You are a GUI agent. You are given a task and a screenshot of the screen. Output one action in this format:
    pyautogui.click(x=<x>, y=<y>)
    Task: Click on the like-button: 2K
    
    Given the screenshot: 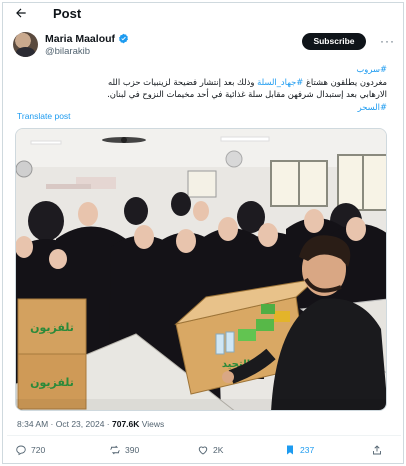 What is the action you would take?
    pyautogui.click(x=210, y=450)
    